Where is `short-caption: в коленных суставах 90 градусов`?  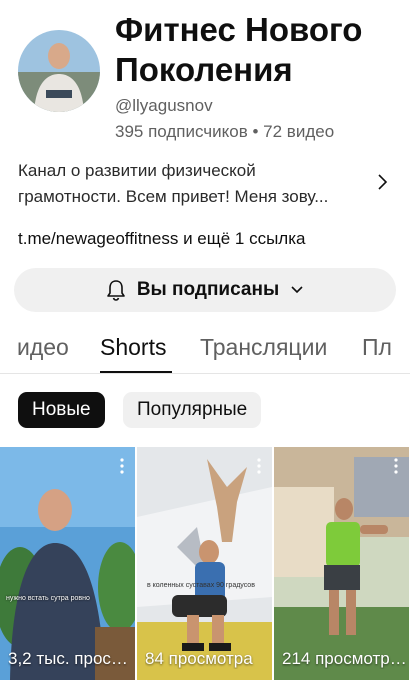 short-caption: в коленных суставах 90 градусов is located at coordinates (201, 585).